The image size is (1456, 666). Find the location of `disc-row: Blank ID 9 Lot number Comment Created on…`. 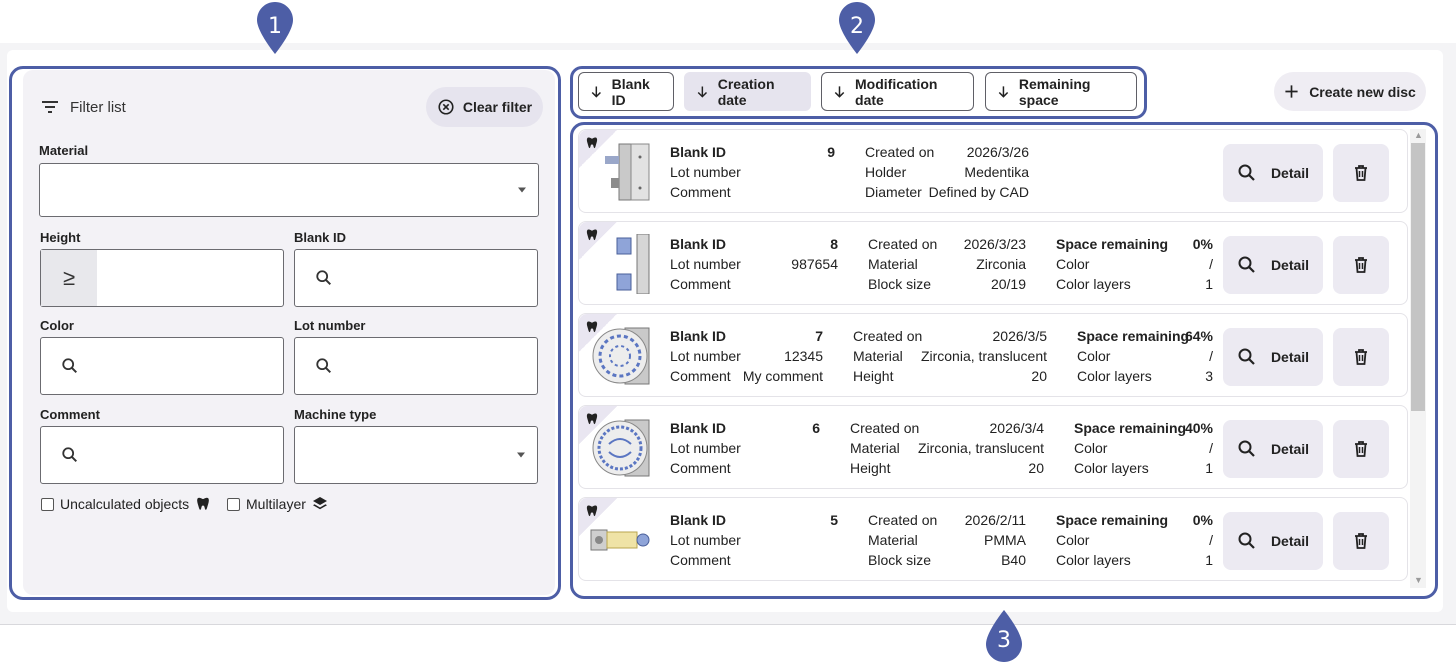

disc-row: Blank ID 9 Lot number Comment Created on… is located at coordinates (993, 171).